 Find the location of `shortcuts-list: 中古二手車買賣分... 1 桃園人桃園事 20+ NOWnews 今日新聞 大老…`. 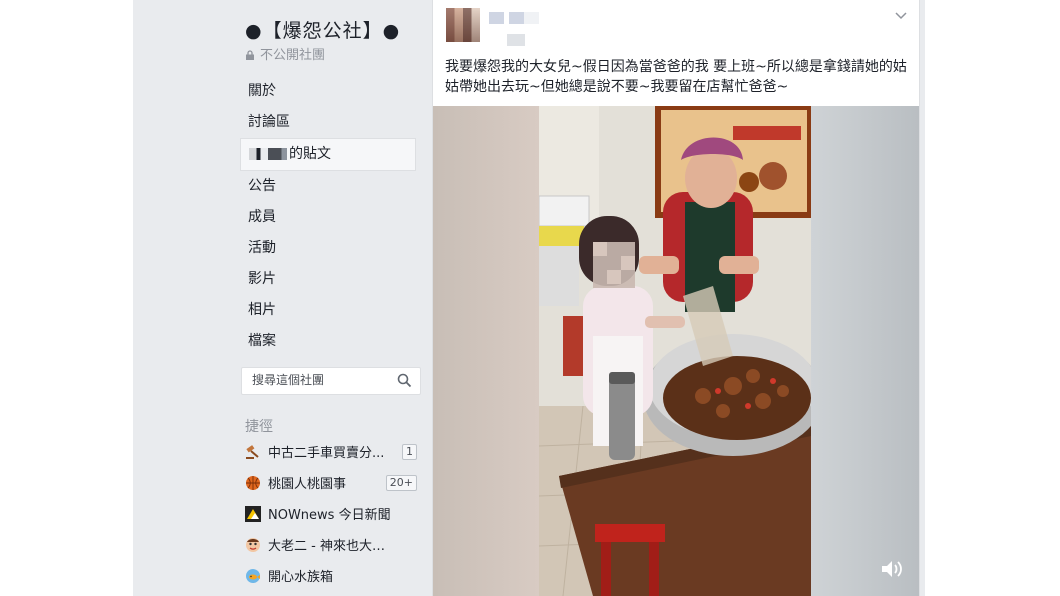

shortcuts-list: 中古二手車買賣分... 1 桃園人桃園事 20+ NOWnews 今日新聞 大老… is located at coordinates (333, 513).